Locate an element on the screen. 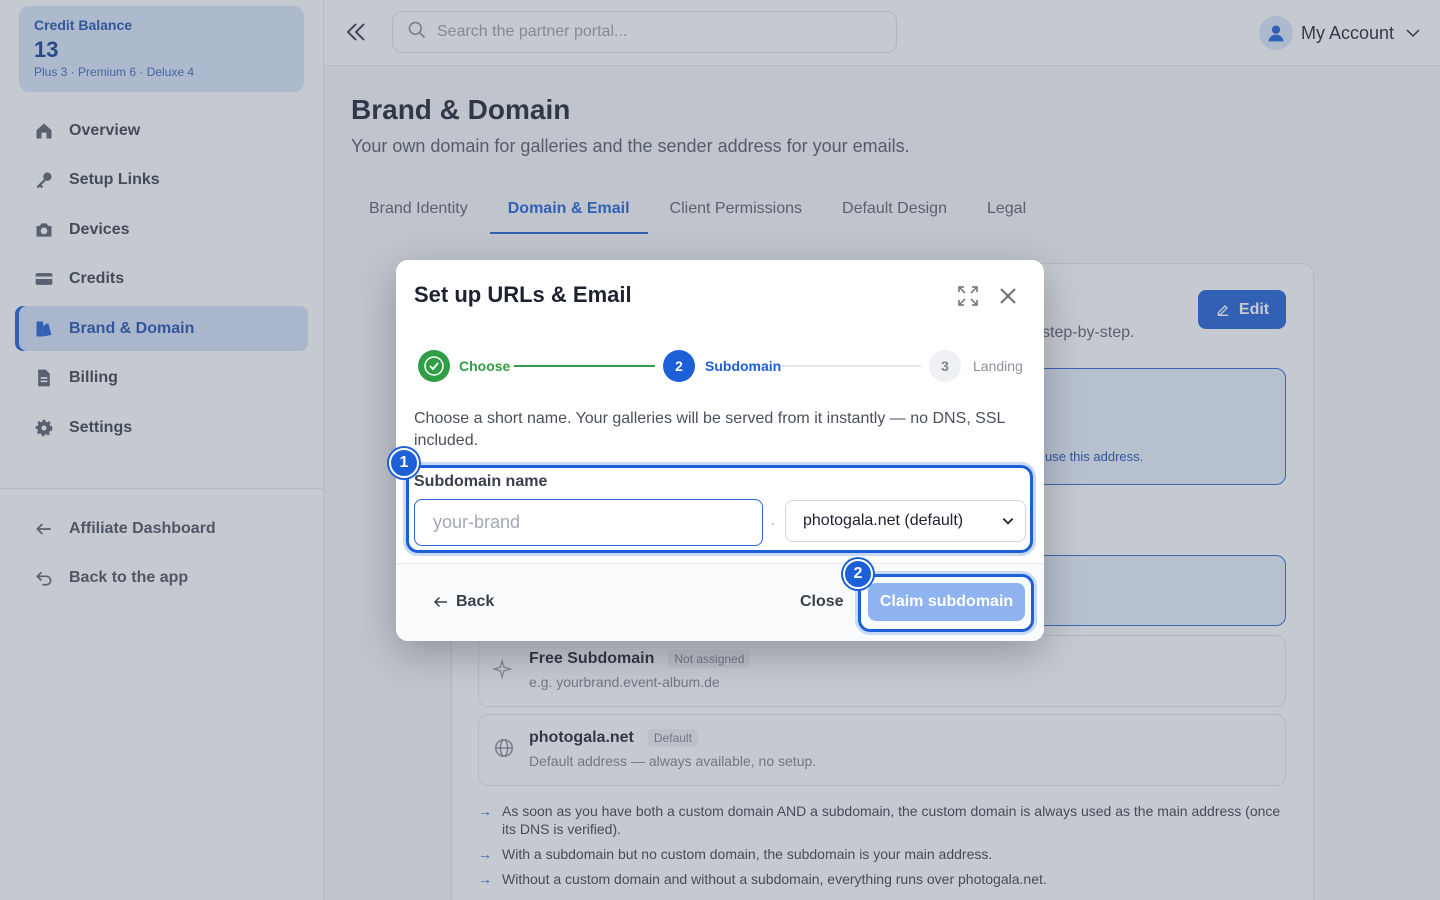  domain-select: photogala.net (default) is located at coordinates (905, 521).